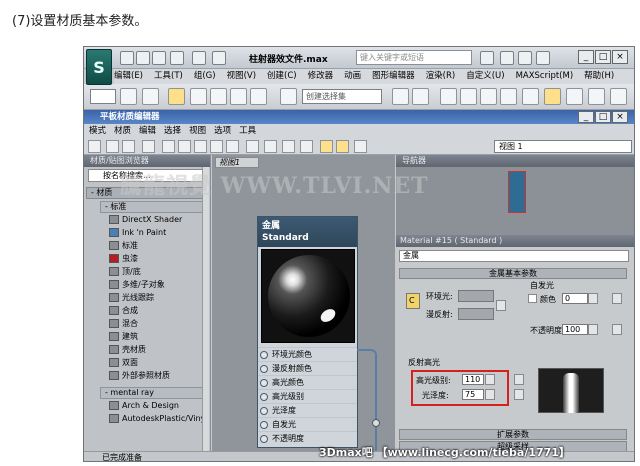 This screenshot has width=640, height=466. Describe the element at coordinates (620, 57) in the screenshot. I see `close-button: ×` at that location.